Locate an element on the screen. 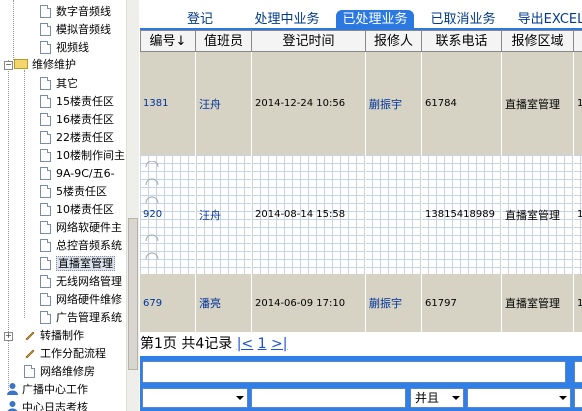 The width and height of the screenshot is (582, 411). cell-staff: 汪舟 is located at coordinates (224, 103).